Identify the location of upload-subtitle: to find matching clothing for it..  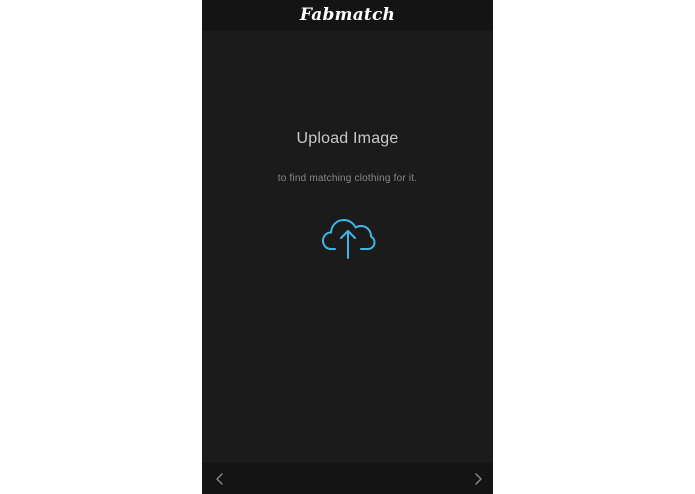
(347, 178).